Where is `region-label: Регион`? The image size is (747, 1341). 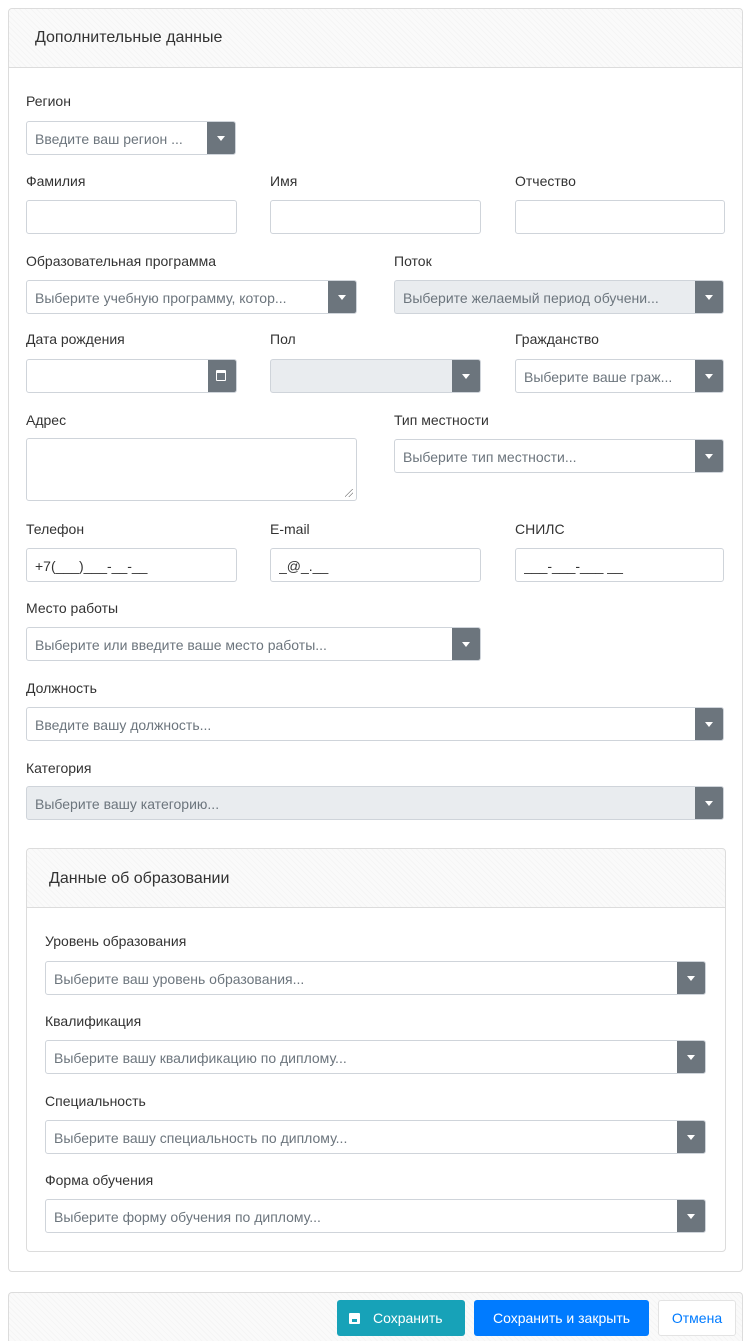 region-label: Регион is located at coordinates (48, 101).